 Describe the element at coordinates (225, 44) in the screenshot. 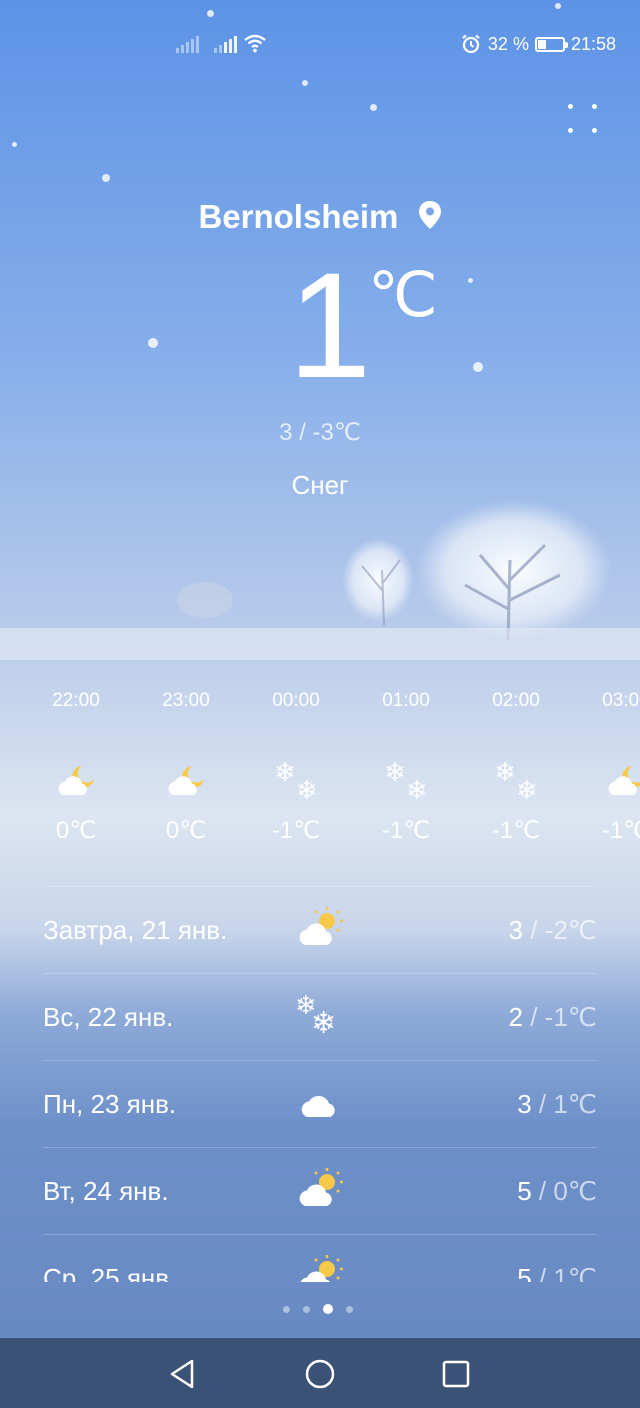

I see `signal-icon` at that location.